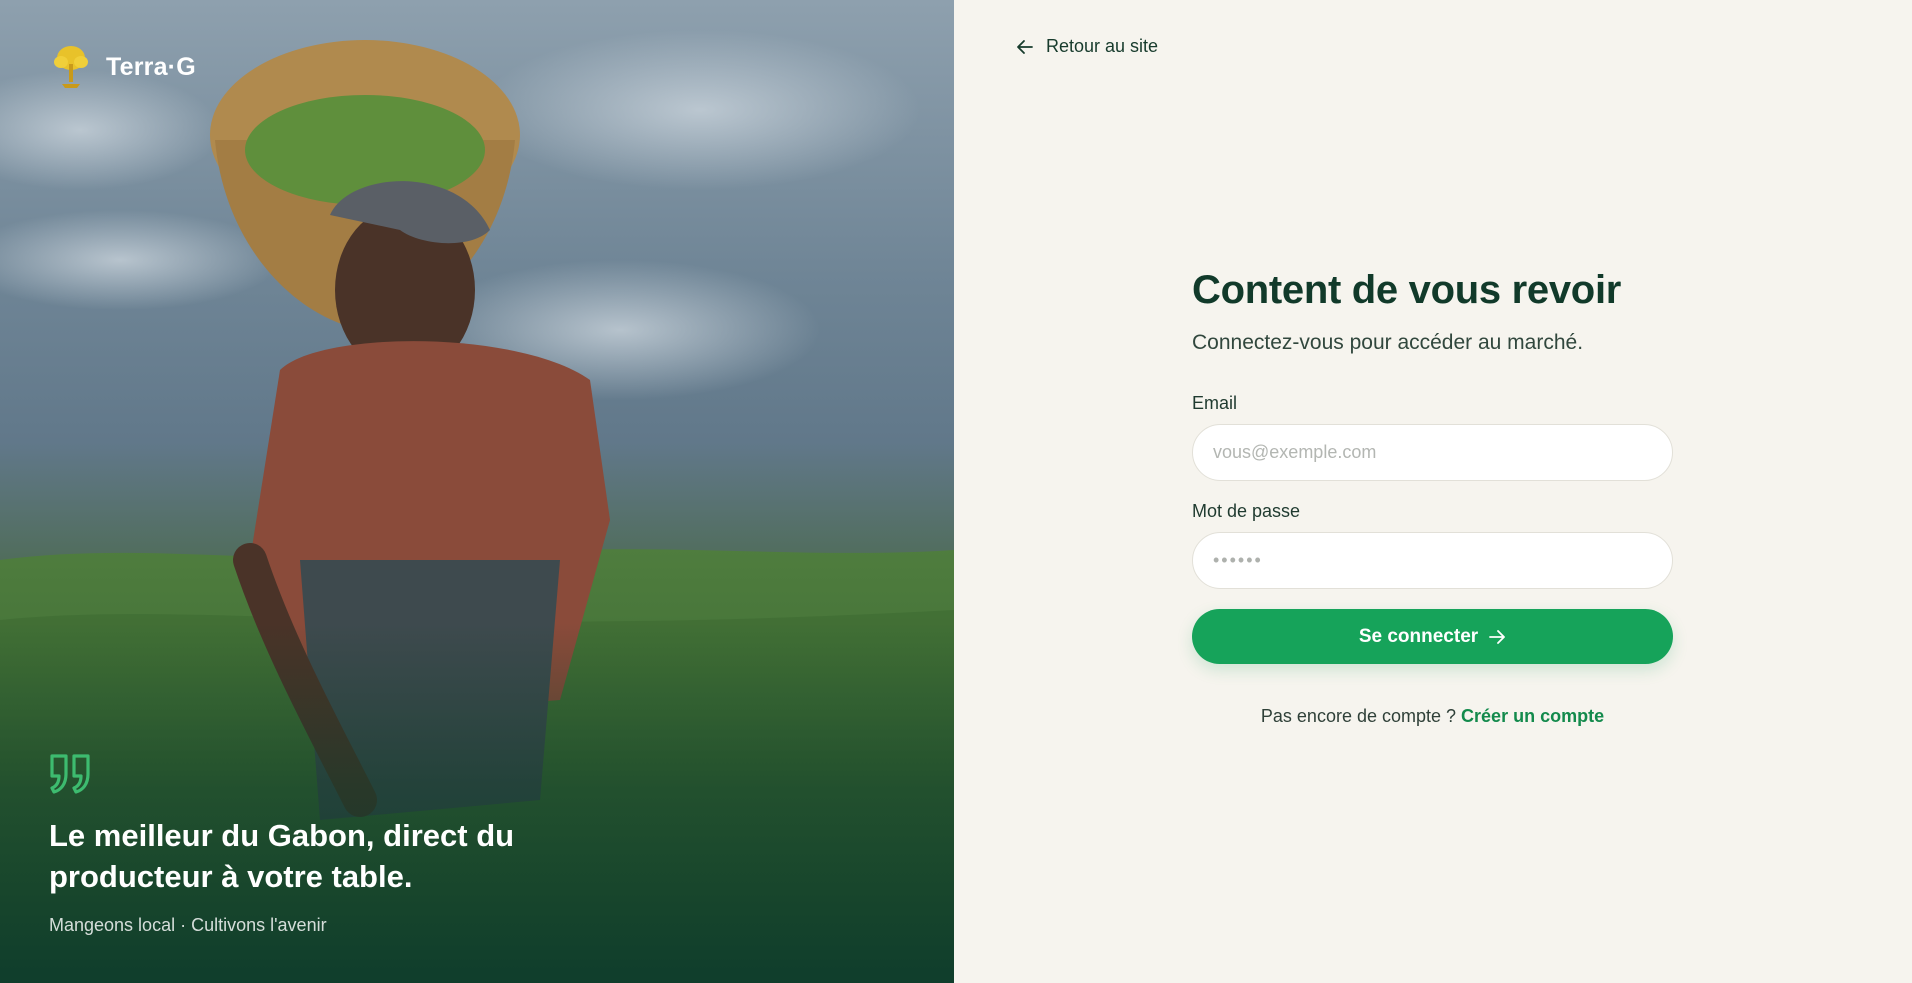 The image size is (1912, 983). What do you see at coordinates (151, 66) in the screenshot?
I see `brand-name: Terra·G` at bounding box center [151, 66].